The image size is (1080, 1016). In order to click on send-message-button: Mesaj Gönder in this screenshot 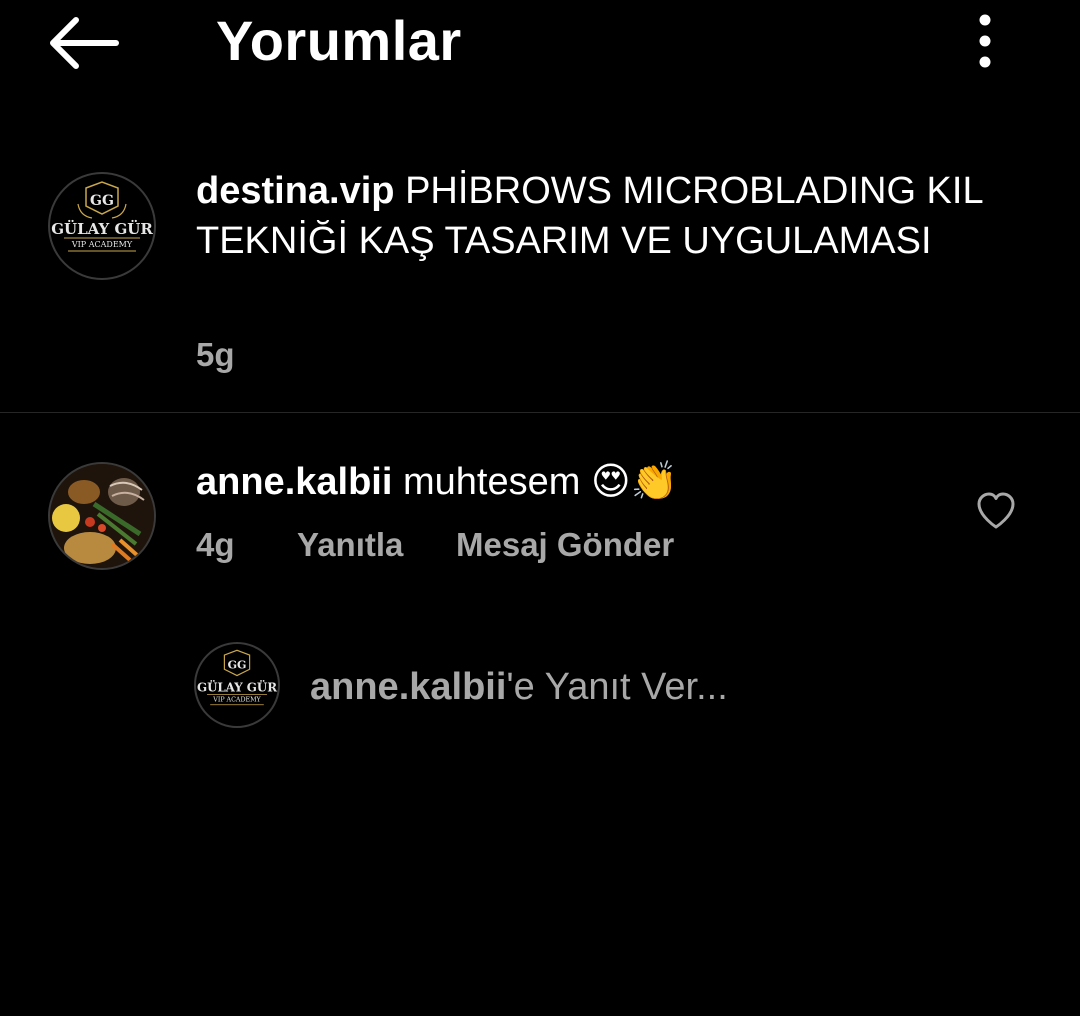, I will do `click(565, 545)`.